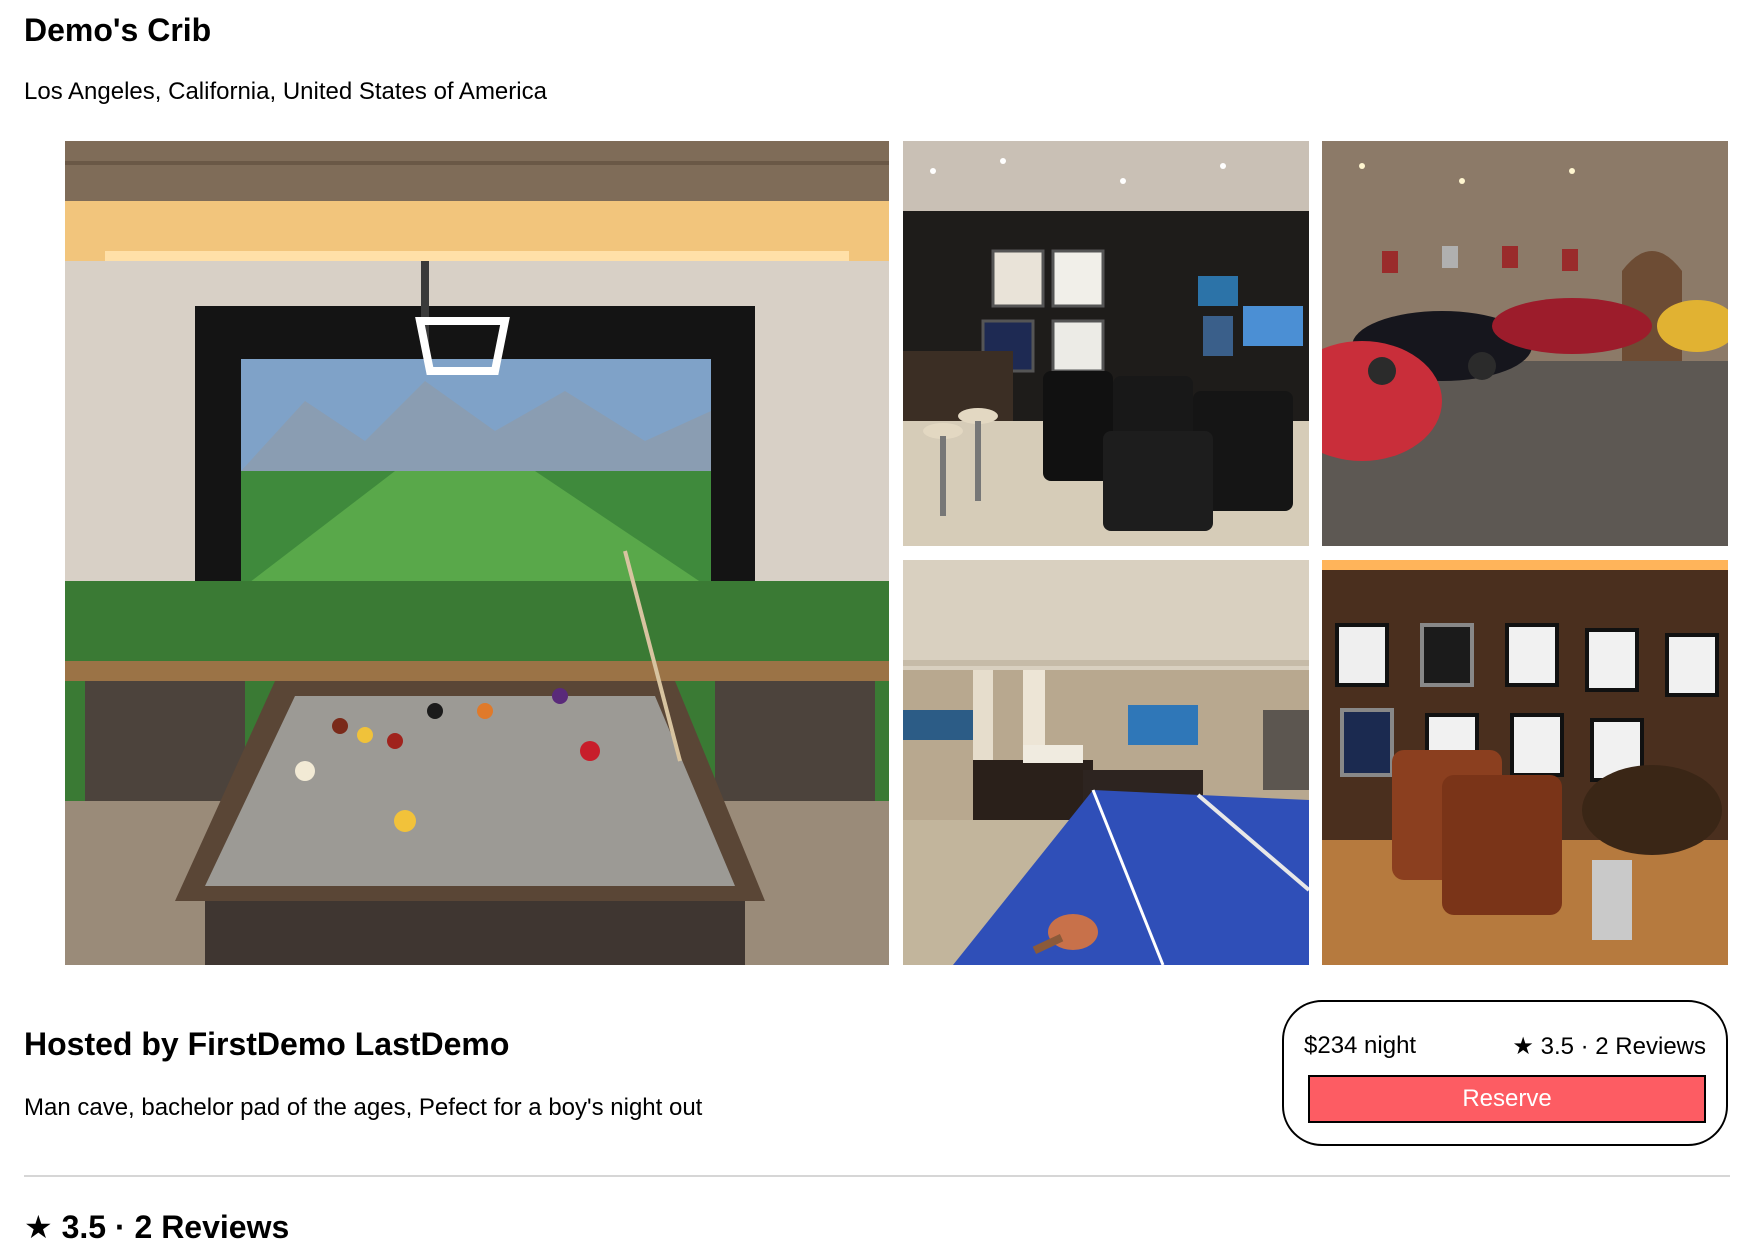 This screenshot has width=1764, height=1260. Describe the element at coordinates (1623, 1046) in the screenshot. I see `booking-rating-text: 3.5 · 2 Reviews` at that location.